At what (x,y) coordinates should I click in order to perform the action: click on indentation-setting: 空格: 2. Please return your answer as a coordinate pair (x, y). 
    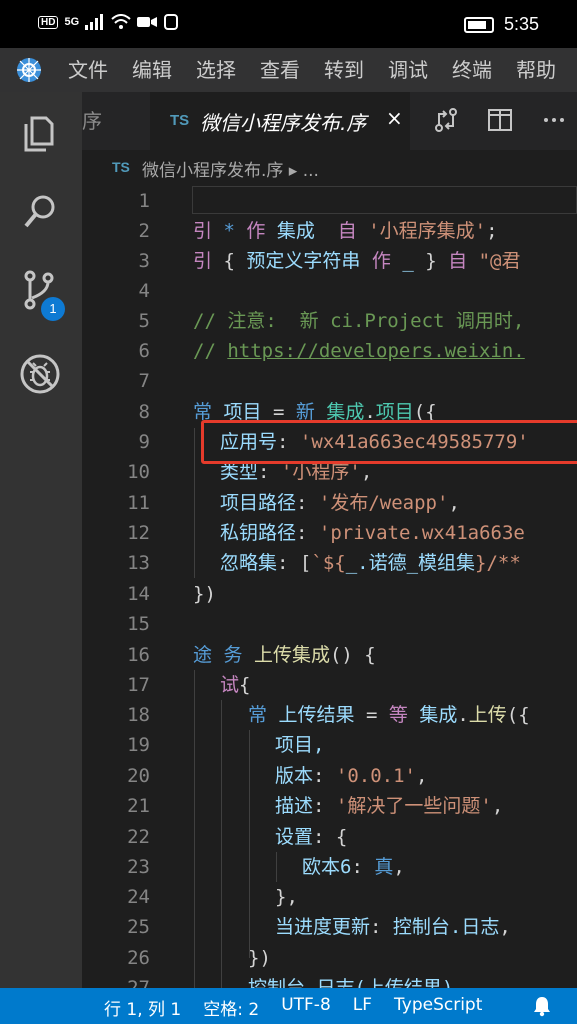
    Looking at the image, I should click on (231, 1007).